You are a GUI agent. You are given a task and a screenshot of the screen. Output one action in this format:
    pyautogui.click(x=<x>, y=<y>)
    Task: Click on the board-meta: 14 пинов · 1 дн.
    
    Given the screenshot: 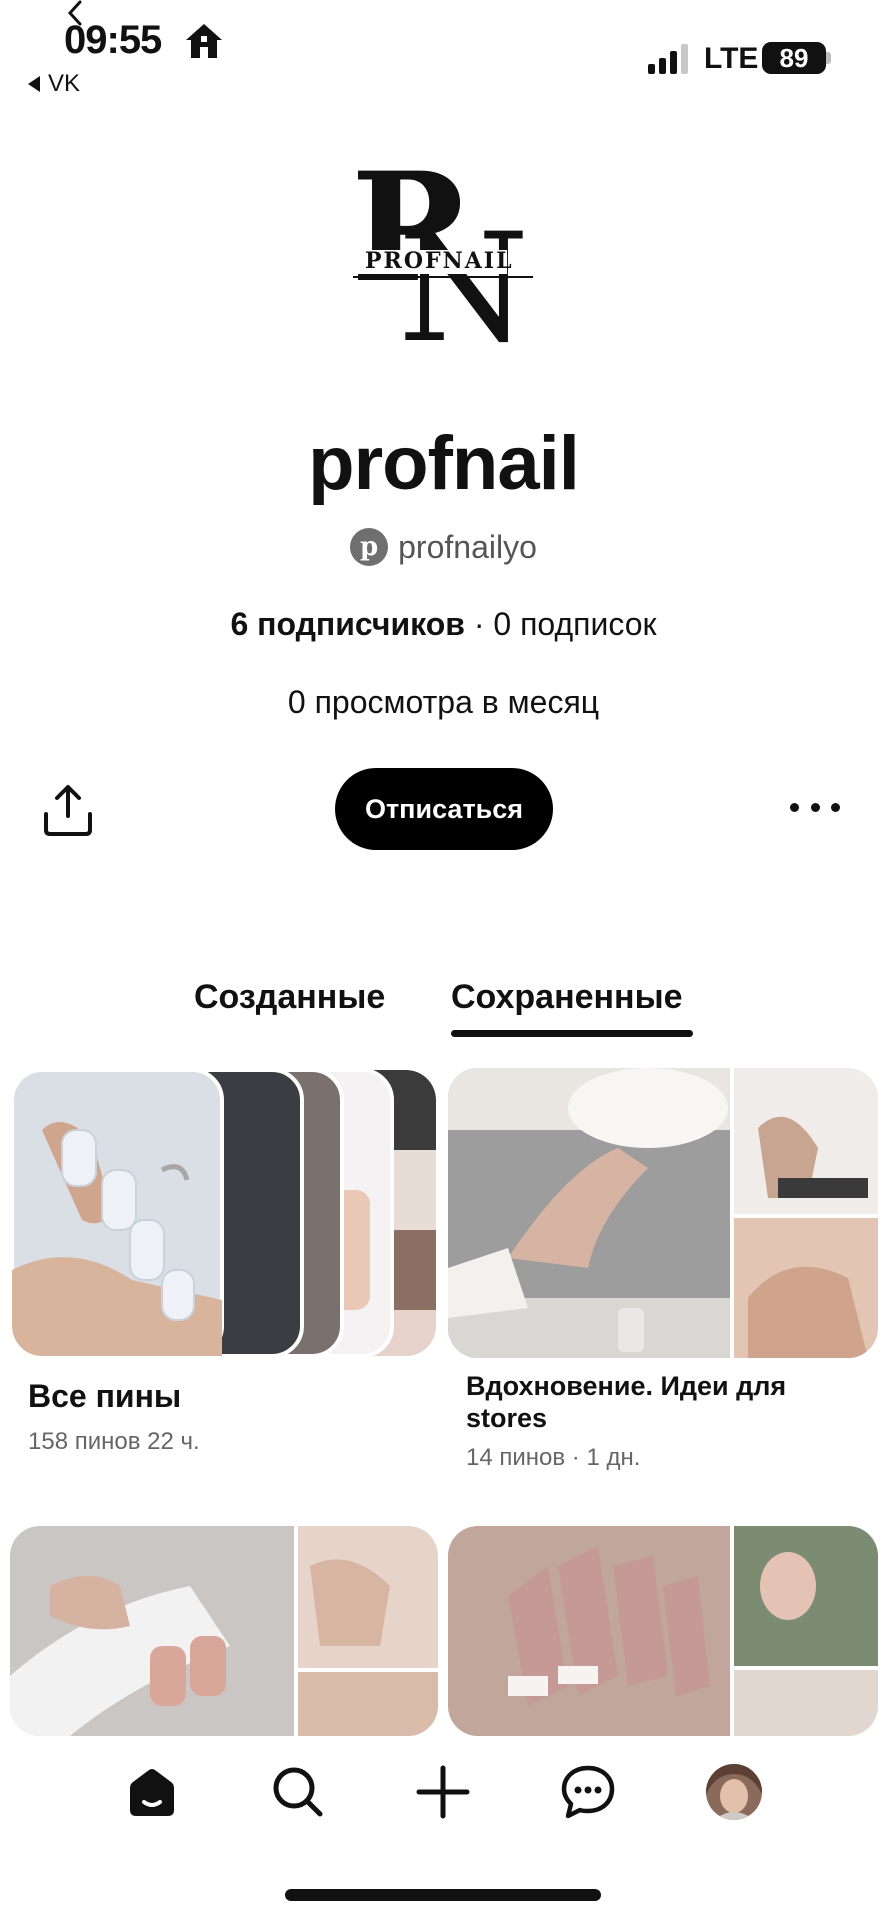 What is the action you would take?
    pyautogui.click(x=553, y=1457)
    